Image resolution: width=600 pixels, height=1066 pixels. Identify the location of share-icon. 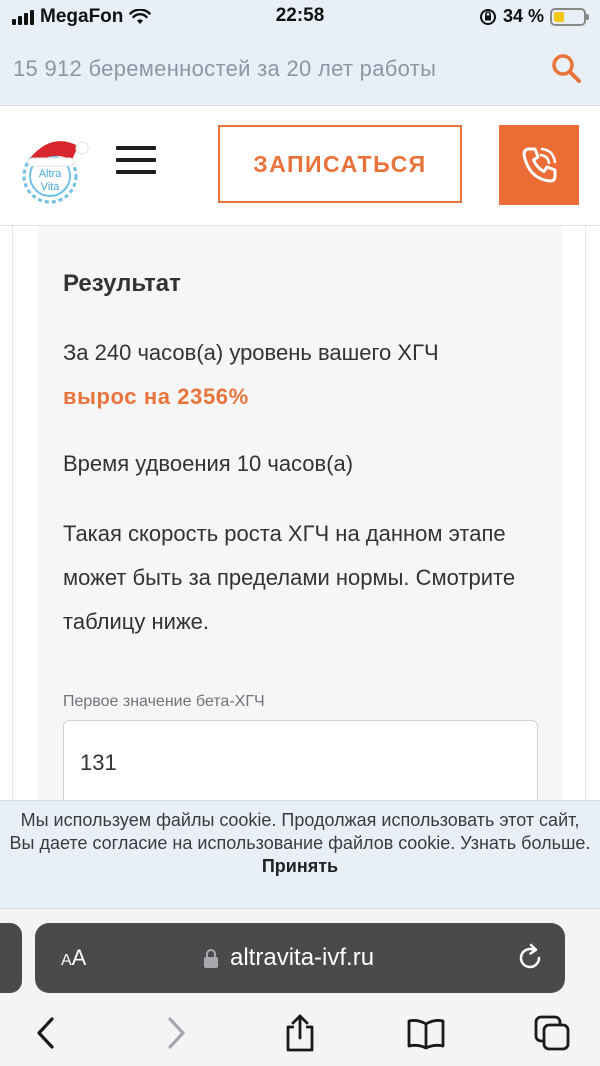
(300, 1033).